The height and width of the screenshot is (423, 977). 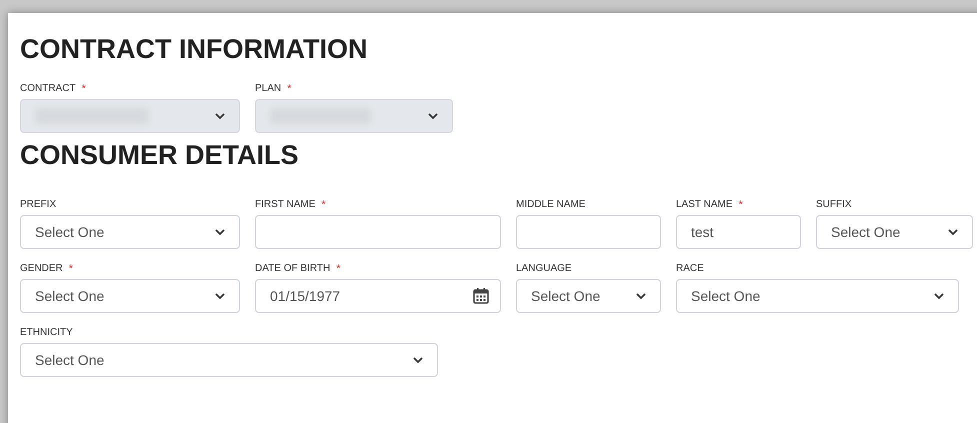 What do you see at coordinates (551, 205) in the screenshot?
I see `field-label: MIDDLE NAME` at bounding box center [551, 205].